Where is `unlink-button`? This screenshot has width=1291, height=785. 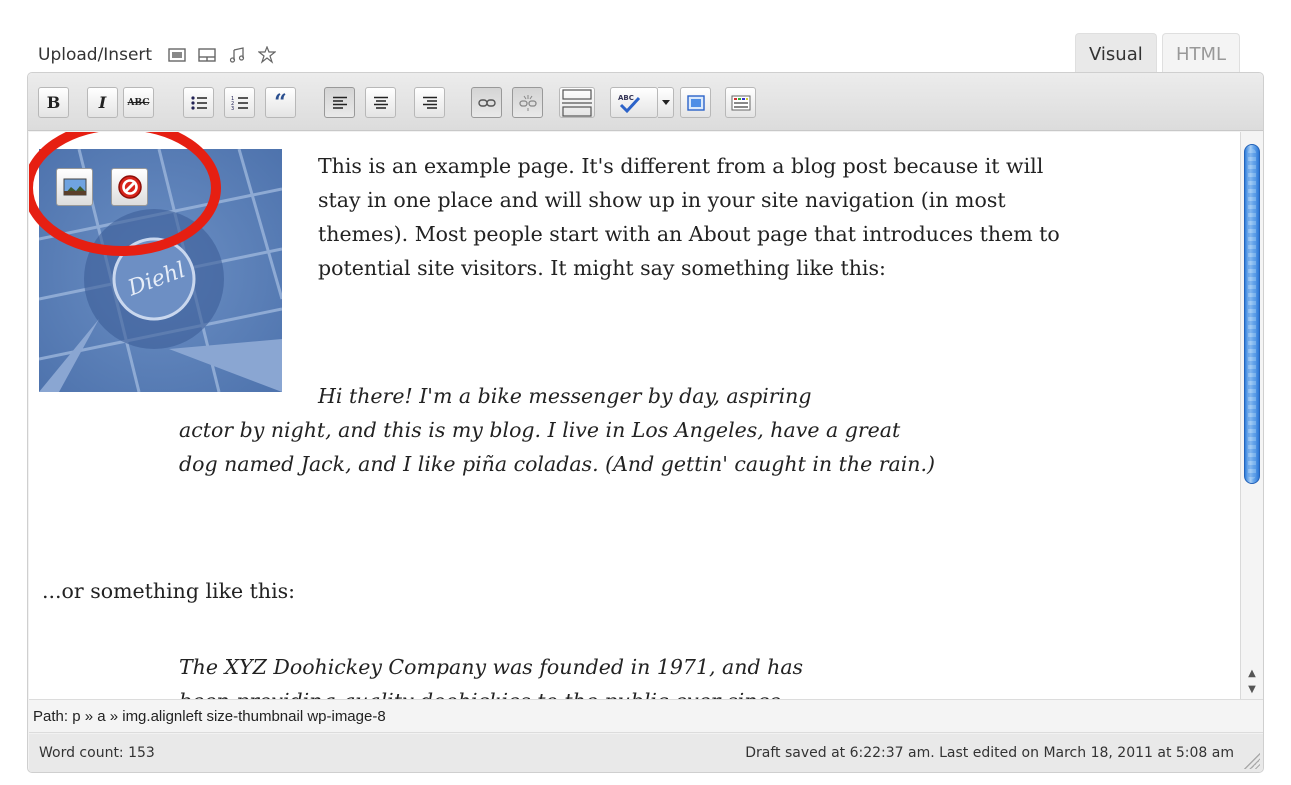
unlink-button is located at coordinates (527, 102).